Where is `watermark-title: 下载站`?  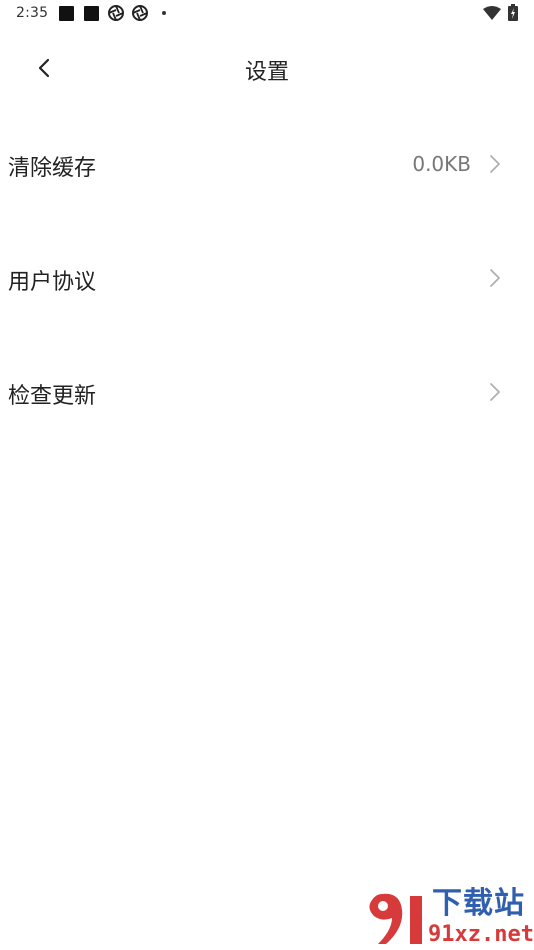 watermark-title: 下载站 is located at coordinates (478, 903).